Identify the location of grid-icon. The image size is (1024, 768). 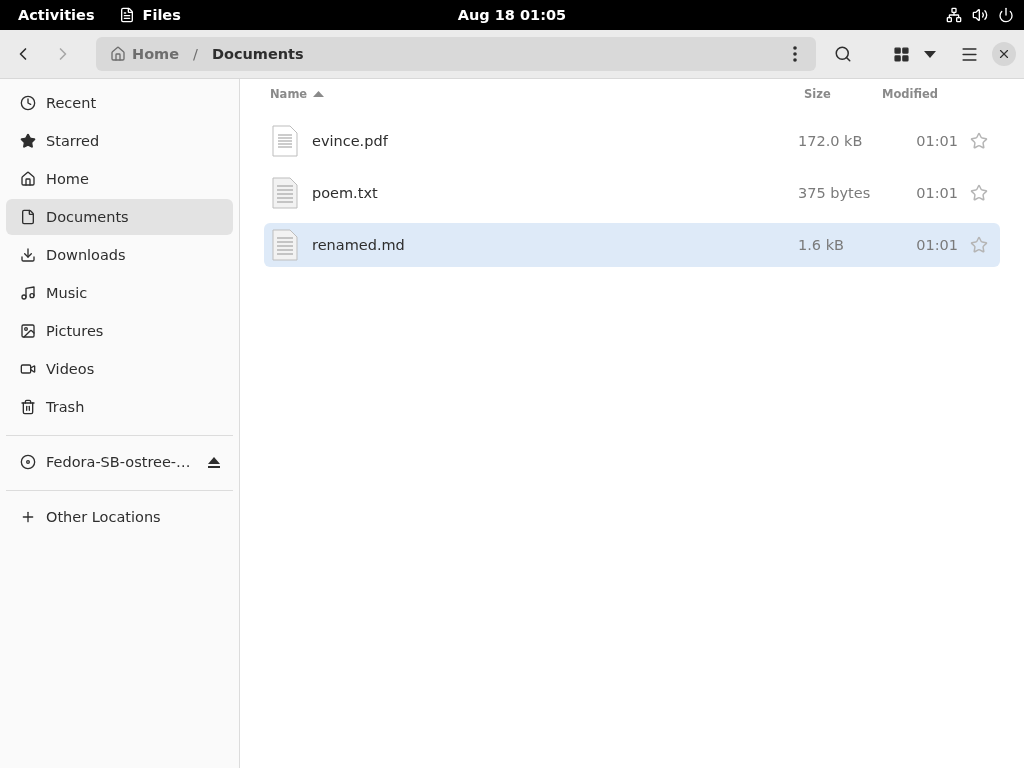
(901, 54).